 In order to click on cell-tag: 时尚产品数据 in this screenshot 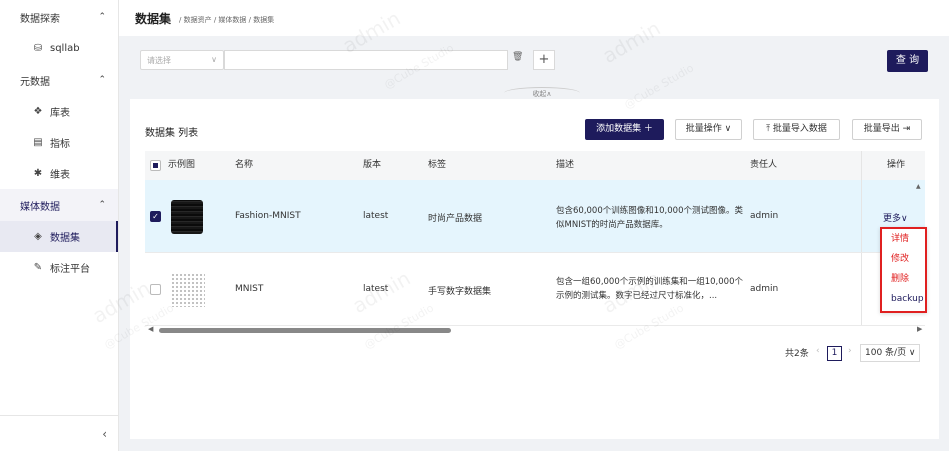, I will do `click(455, 219)`.